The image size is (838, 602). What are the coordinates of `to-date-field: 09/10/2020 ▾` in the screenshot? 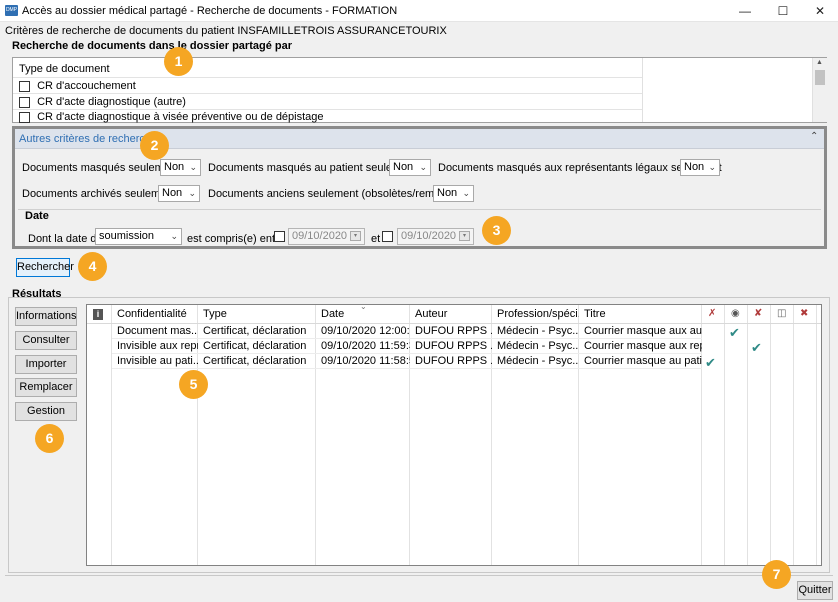 It's located at (435, 236).